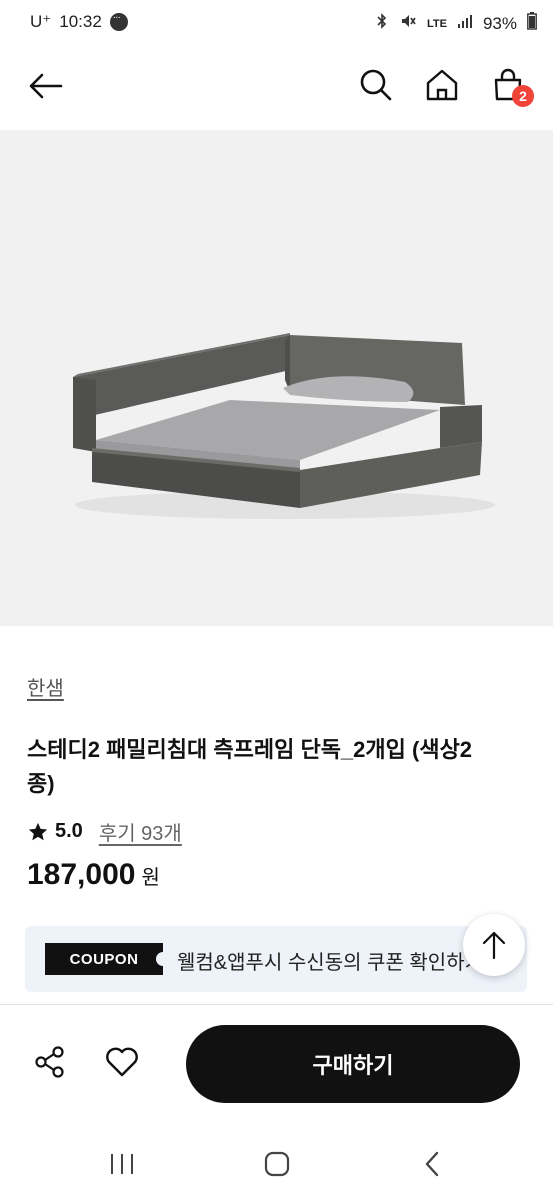 The width and height of the screenshot is (553, 1200). I want to click on recents-icon, so click(122, 1164).